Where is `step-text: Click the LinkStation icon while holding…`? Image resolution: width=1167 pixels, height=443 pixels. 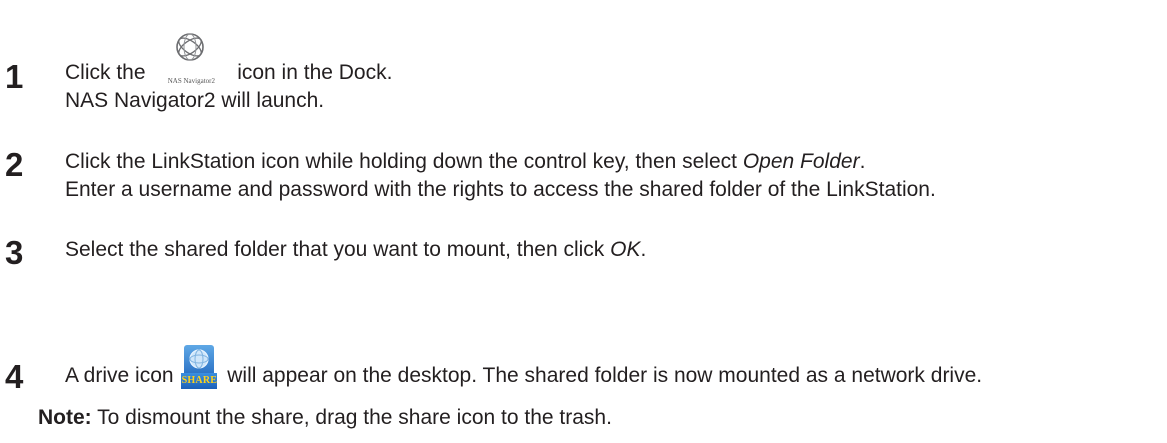 step-text: Click the LinkStation icon while holding… is located at coordinates (465, 161).